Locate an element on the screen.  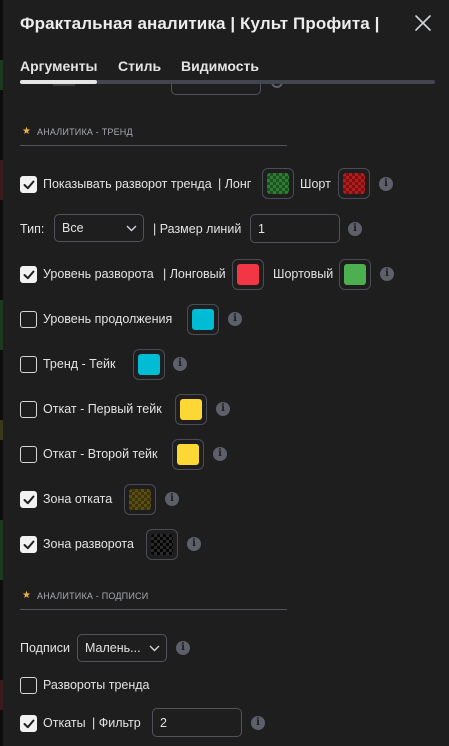
row-continuation-level: Уровень продолжения i is located at coordinates (226, 319).